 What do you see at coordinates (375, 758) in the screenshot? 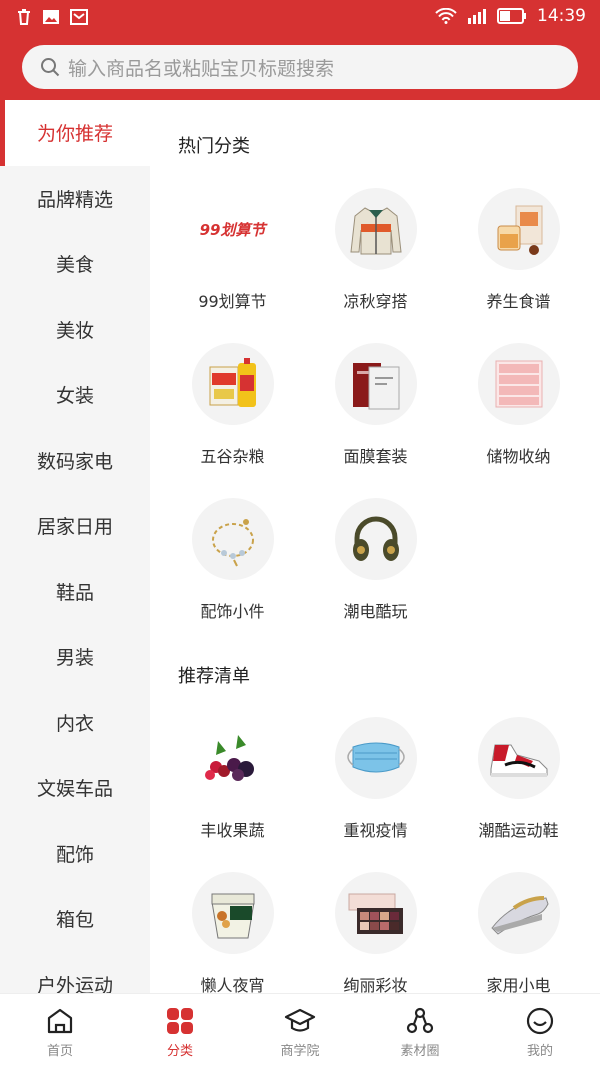
I see `medical-mask-image` at bounding box center [375, 758].